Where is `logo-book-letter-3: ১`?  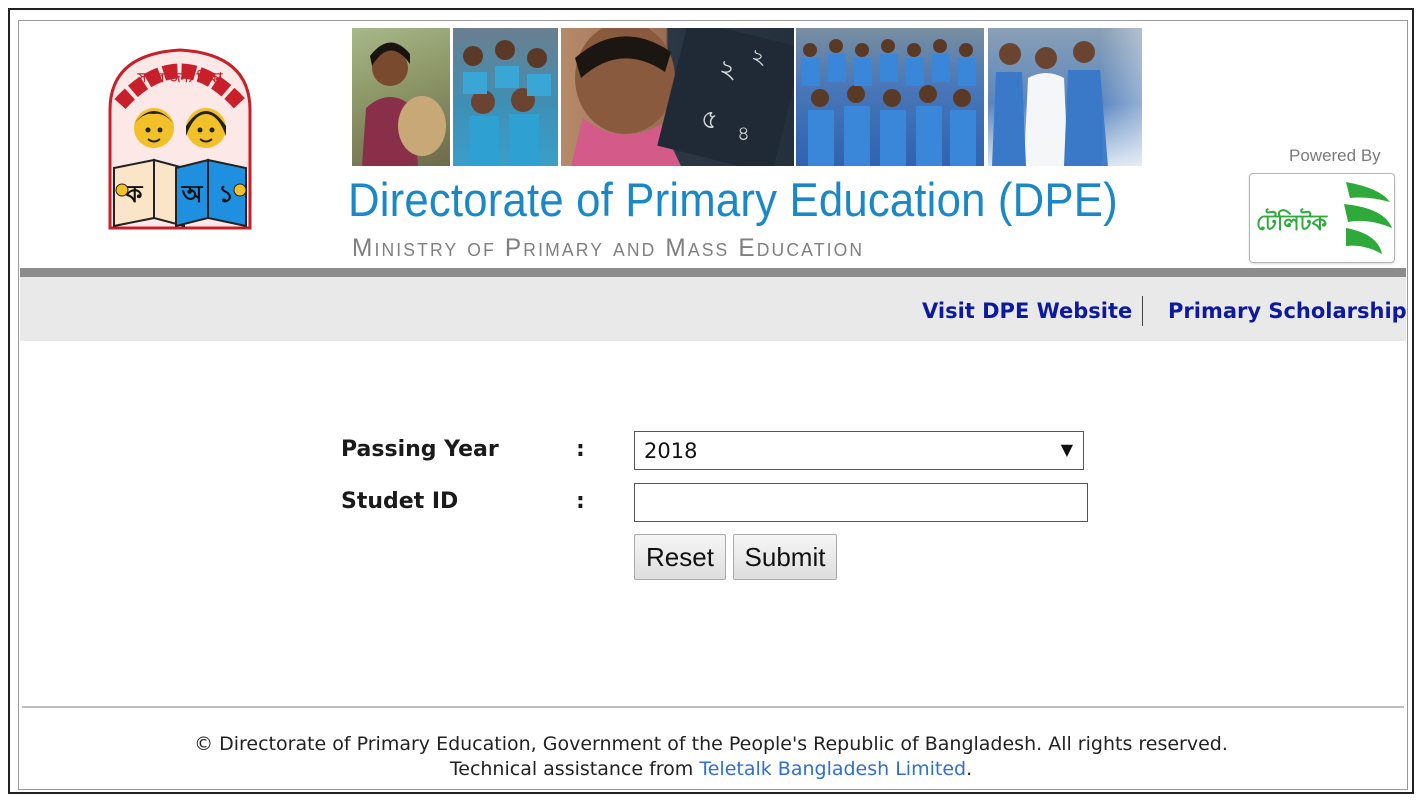 logo-book-letter-3: ১ is located at coordinates (226, 194).